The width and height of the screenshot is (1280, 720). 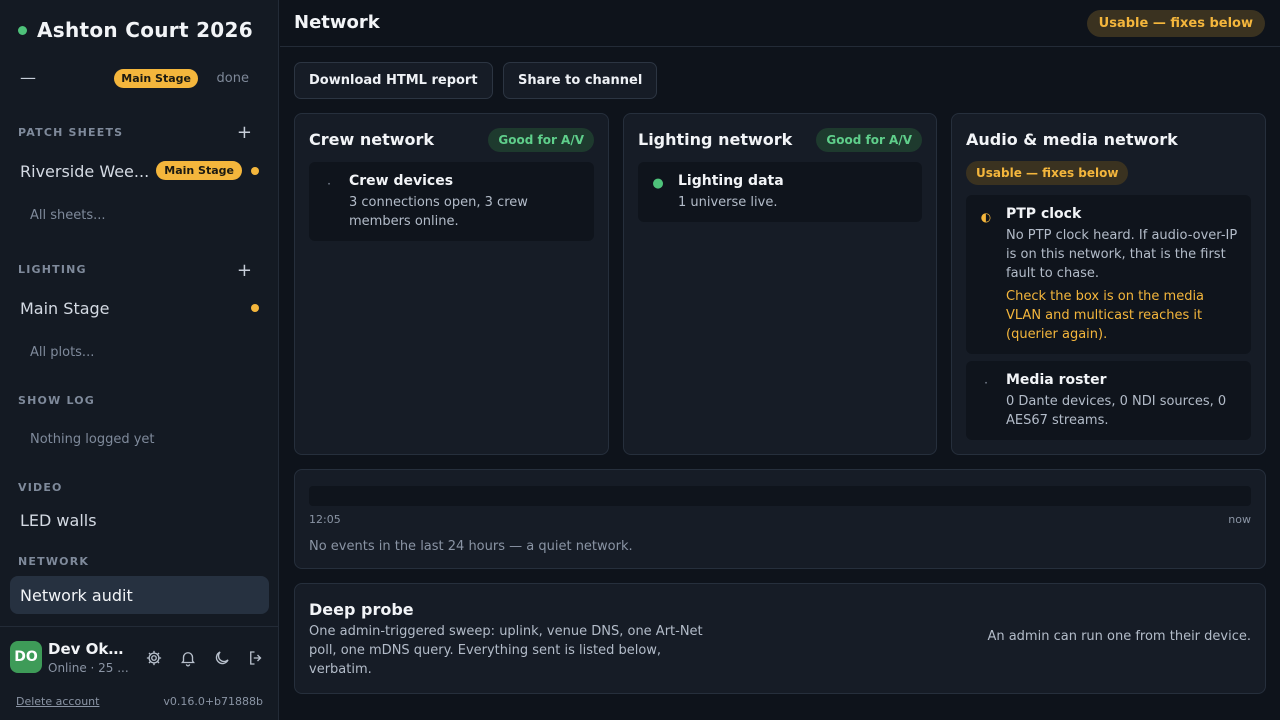 I want to click on panel-title: Lighting network, so click(x=715, y=139).